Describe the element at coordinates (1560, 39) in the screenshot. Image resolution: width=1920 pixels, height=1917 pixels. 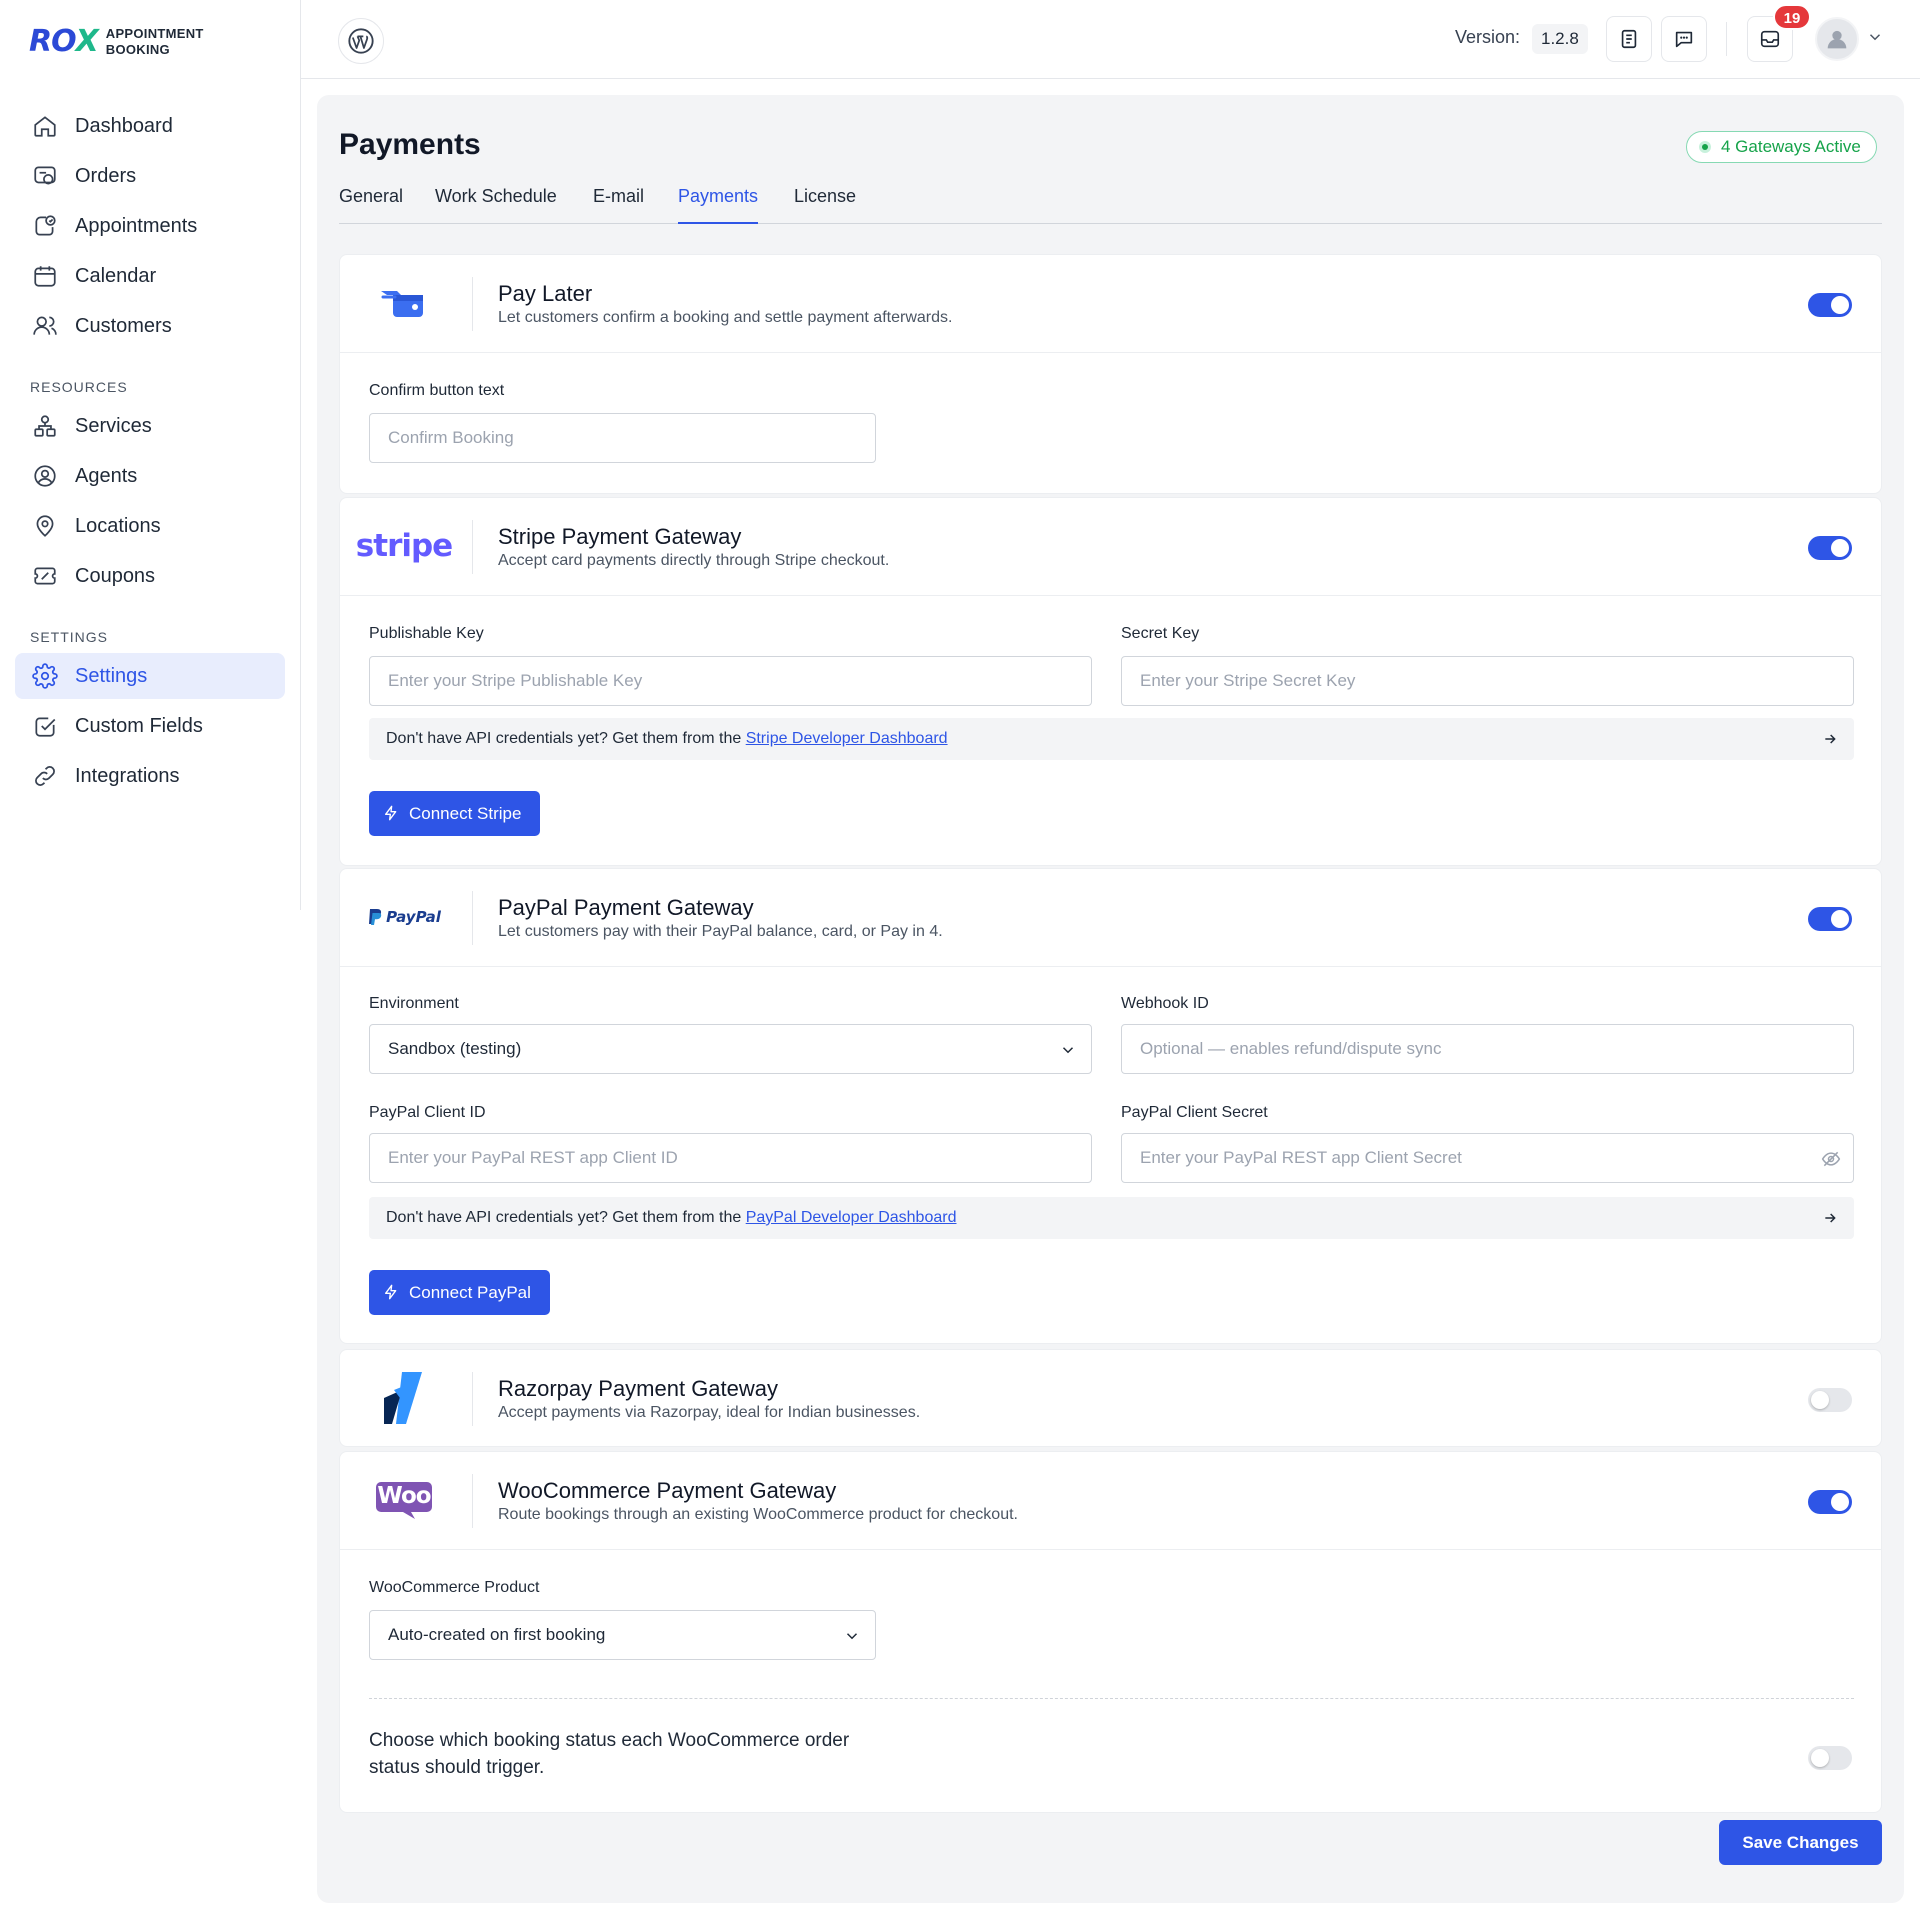
I see `version-value: 1.2.8` at that location.